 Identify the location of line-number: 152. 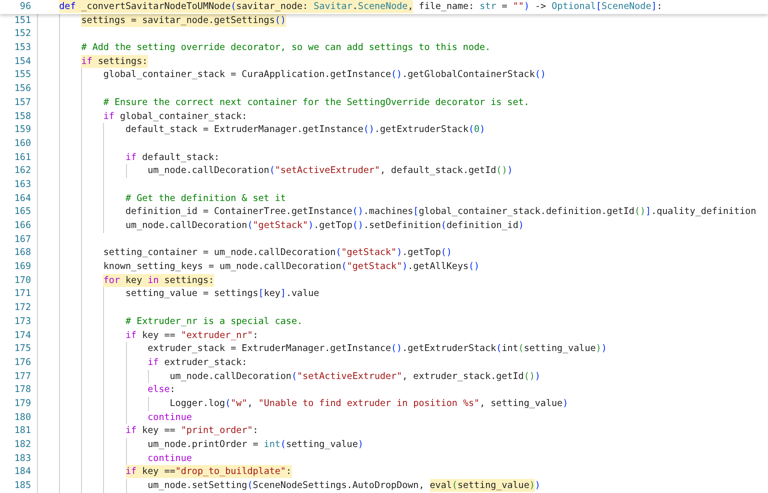
(22, 34).